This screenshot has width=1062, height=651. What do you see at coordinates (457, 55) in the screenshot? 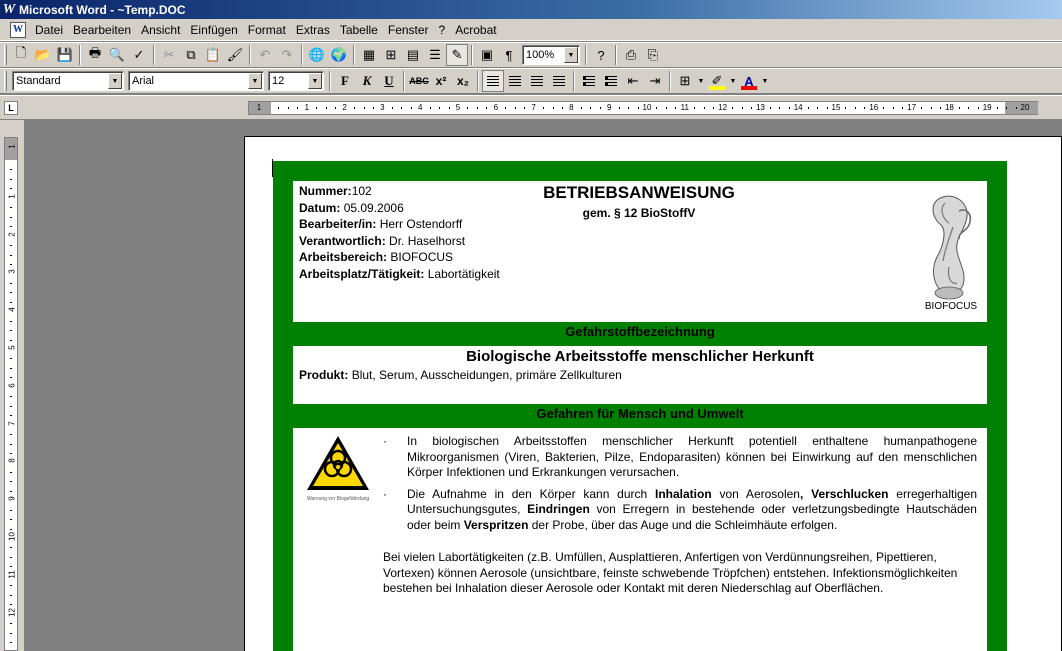
I see `drawing-icon: ✎` at bounding box center [457, 55].